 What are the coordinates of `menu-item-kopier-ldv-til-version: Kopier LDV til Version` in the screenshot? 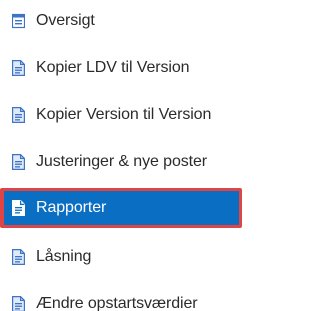 It's located at (121, 67).